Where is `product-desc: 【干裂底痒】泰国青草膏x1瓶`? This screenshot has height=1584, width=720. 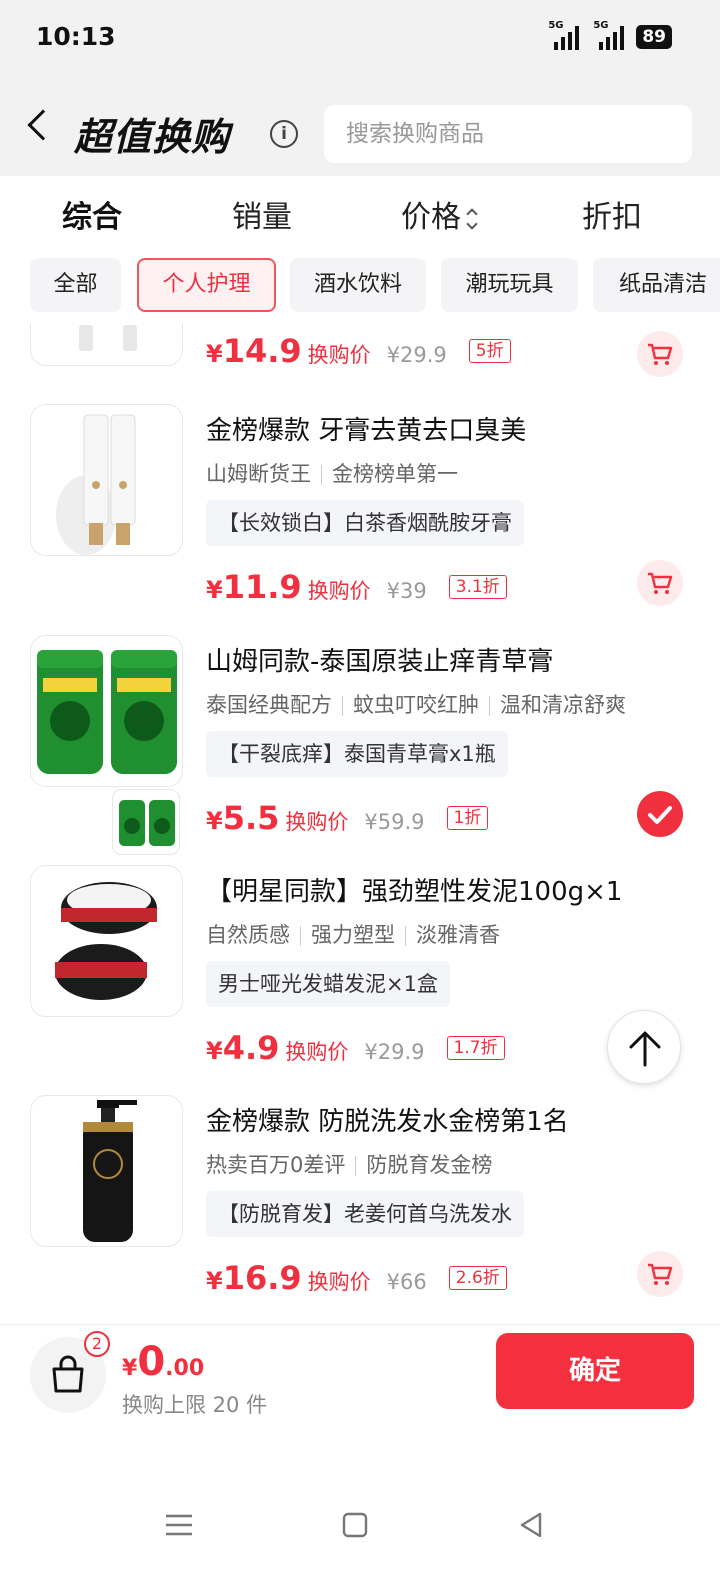
product-desc: 【干裂底痒】泰国青草膏x1瓶 is located at coordinates (357, 754).